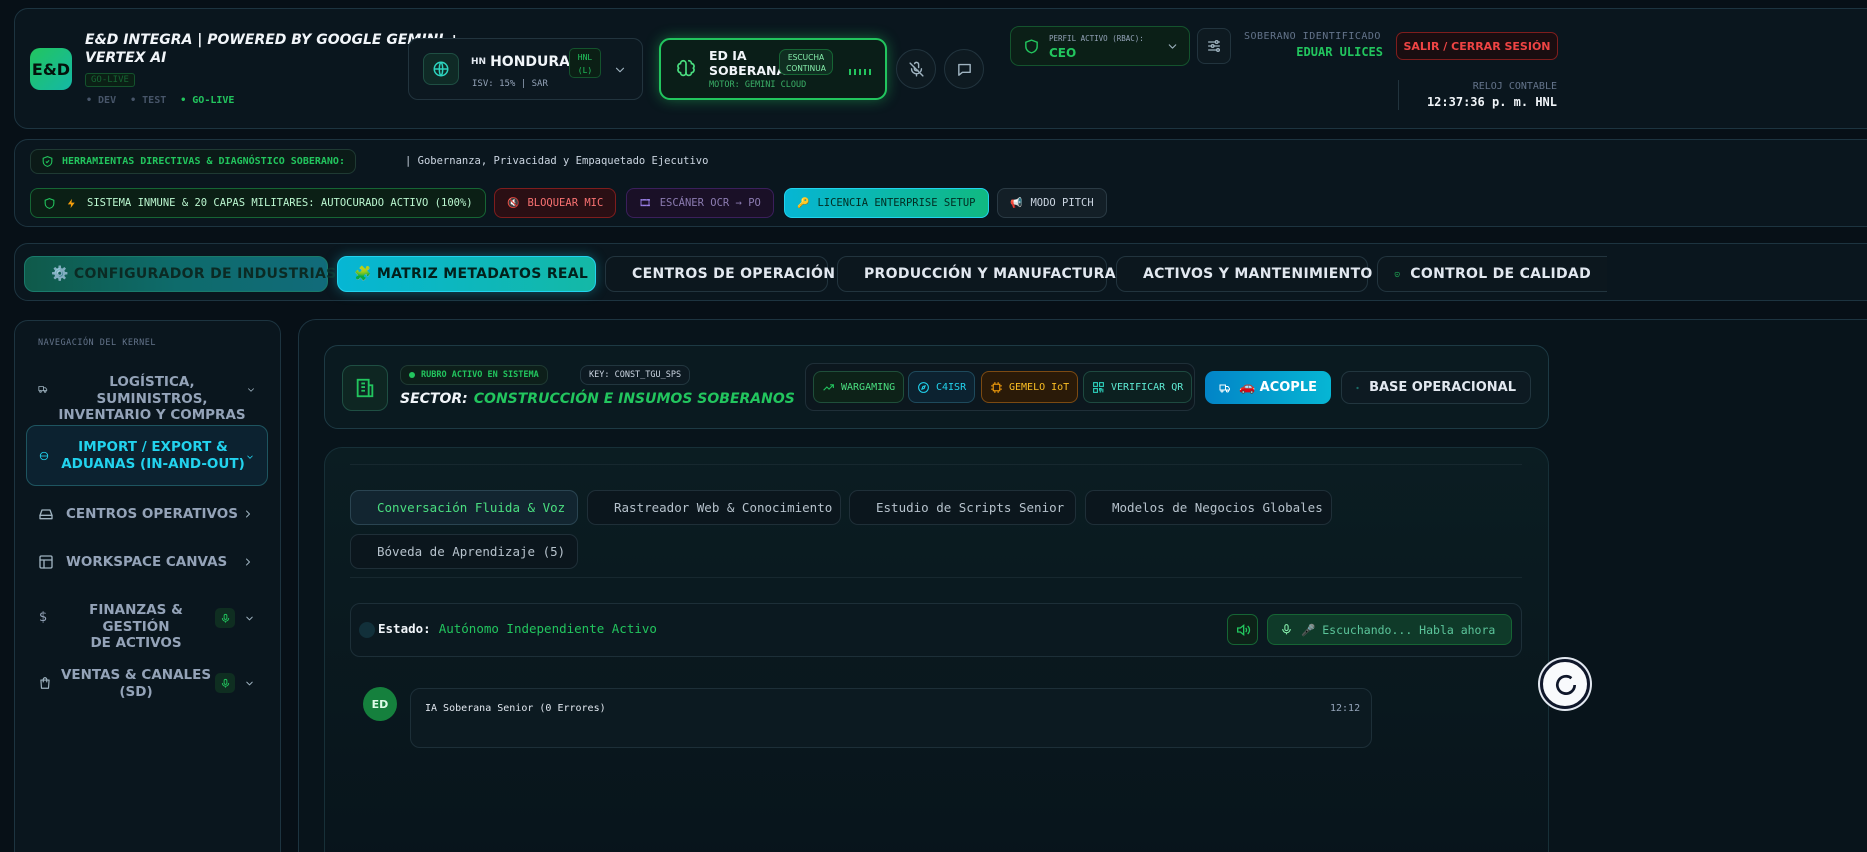  I want to click on chat-button, so click(964, 69).